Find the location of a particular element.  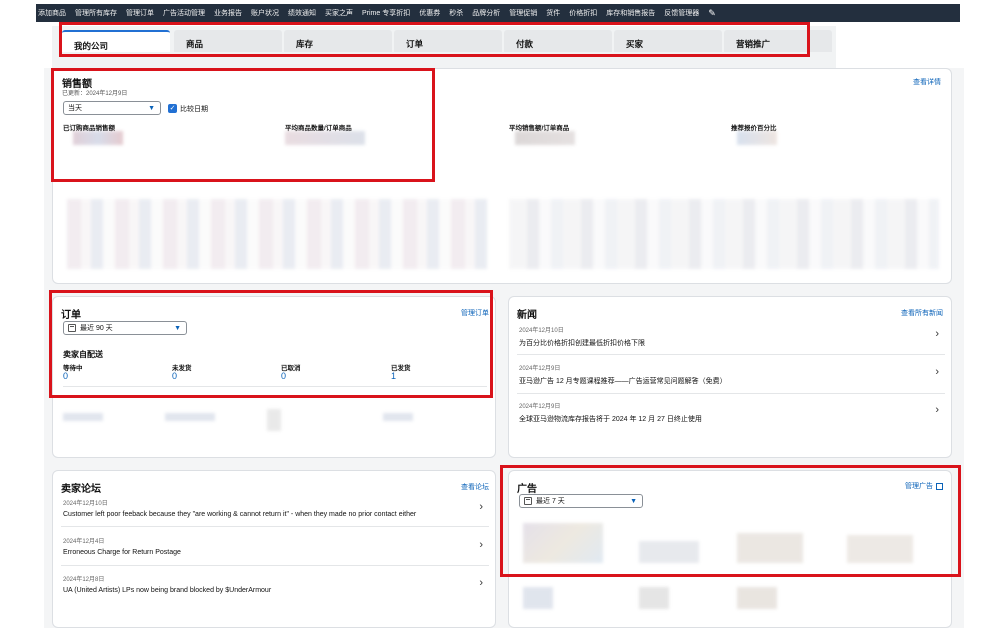

forum-date: 2024年12月10日 is located at coordinates (85, 504).